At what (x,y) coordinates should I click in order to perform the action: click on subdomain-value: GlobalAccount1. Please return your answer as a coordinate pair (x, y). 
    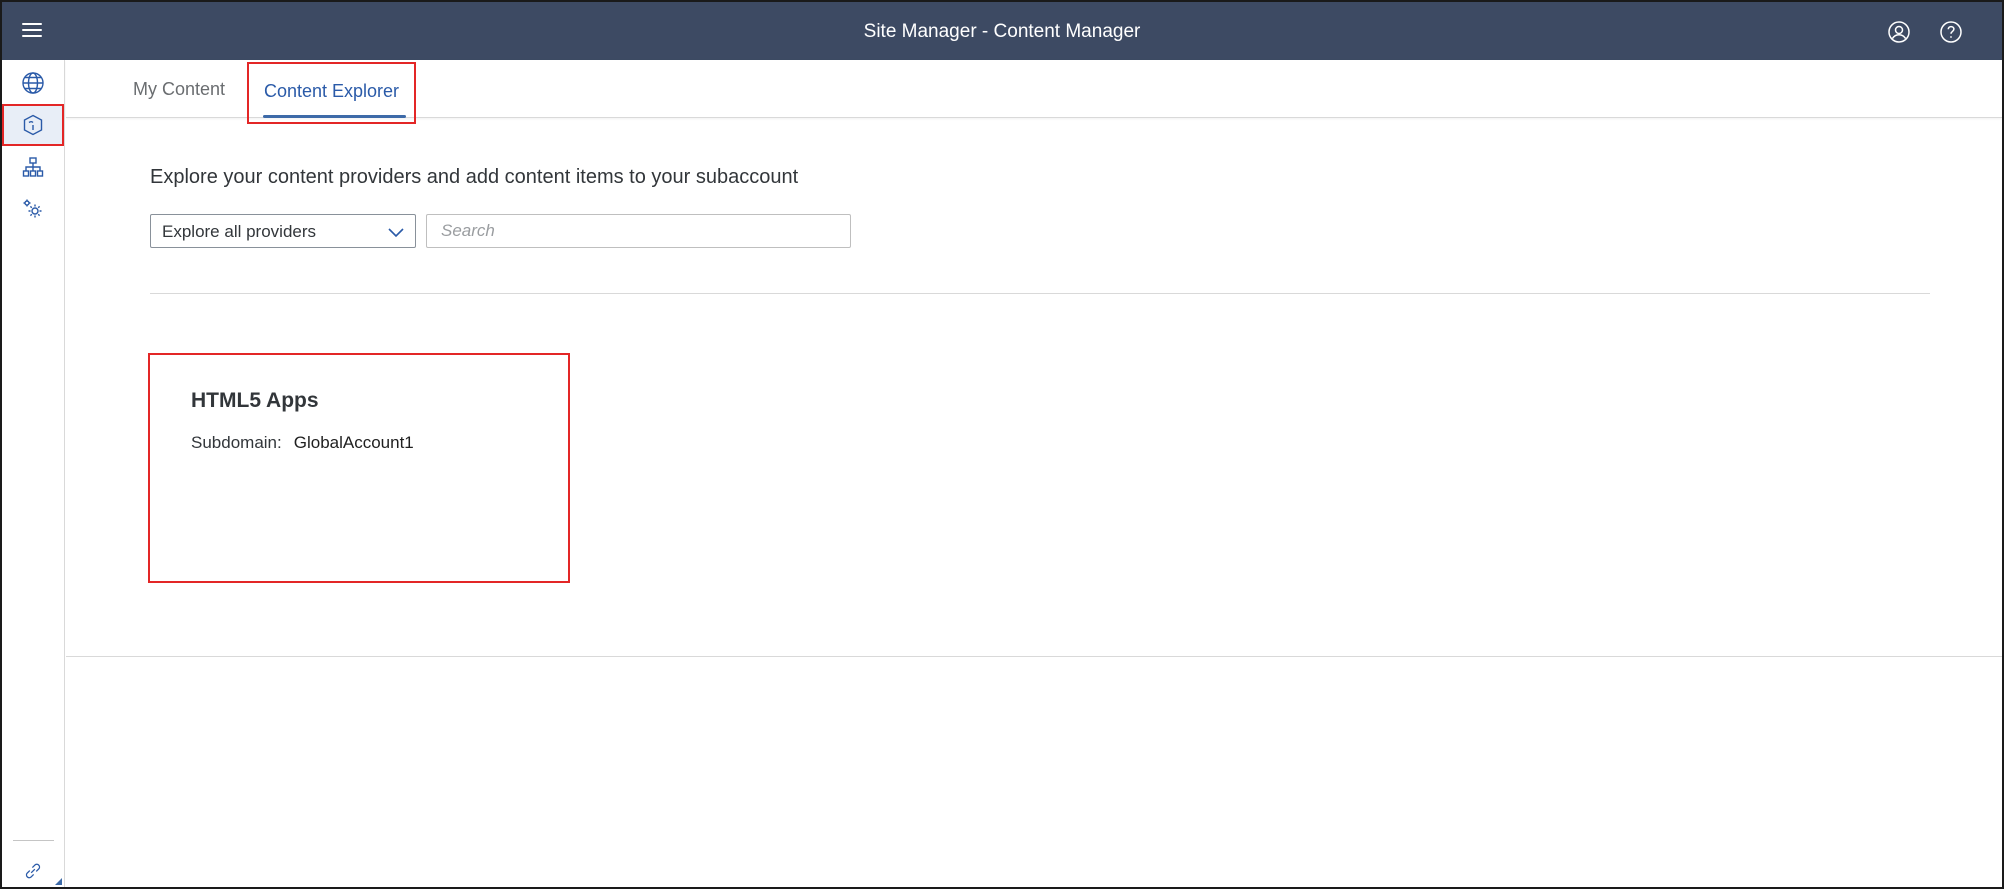
    Looking at the image, I should click on (353, 442).